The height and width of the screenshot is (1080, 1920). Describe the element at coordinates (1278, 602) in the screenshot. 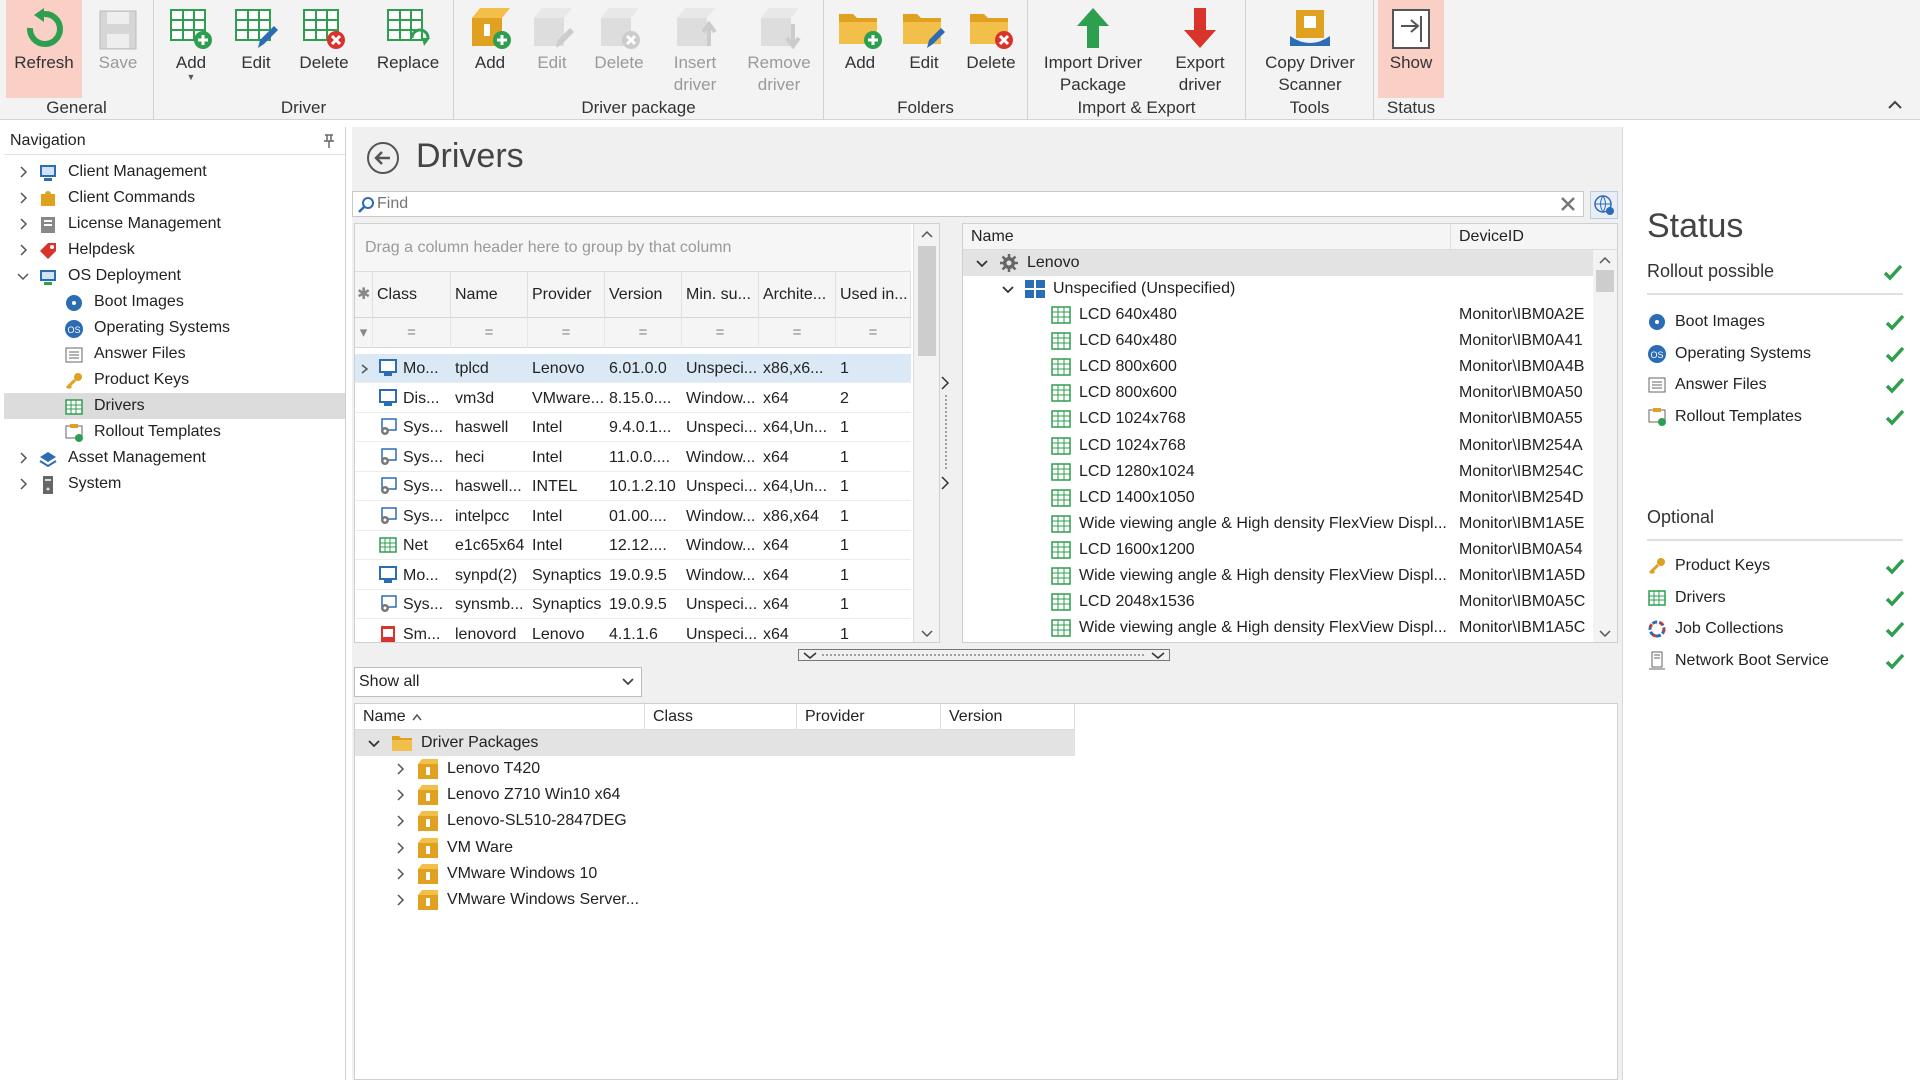

I see `tree-row: LCD 2048x1536 Monitor\IBM0A5C` at that location.